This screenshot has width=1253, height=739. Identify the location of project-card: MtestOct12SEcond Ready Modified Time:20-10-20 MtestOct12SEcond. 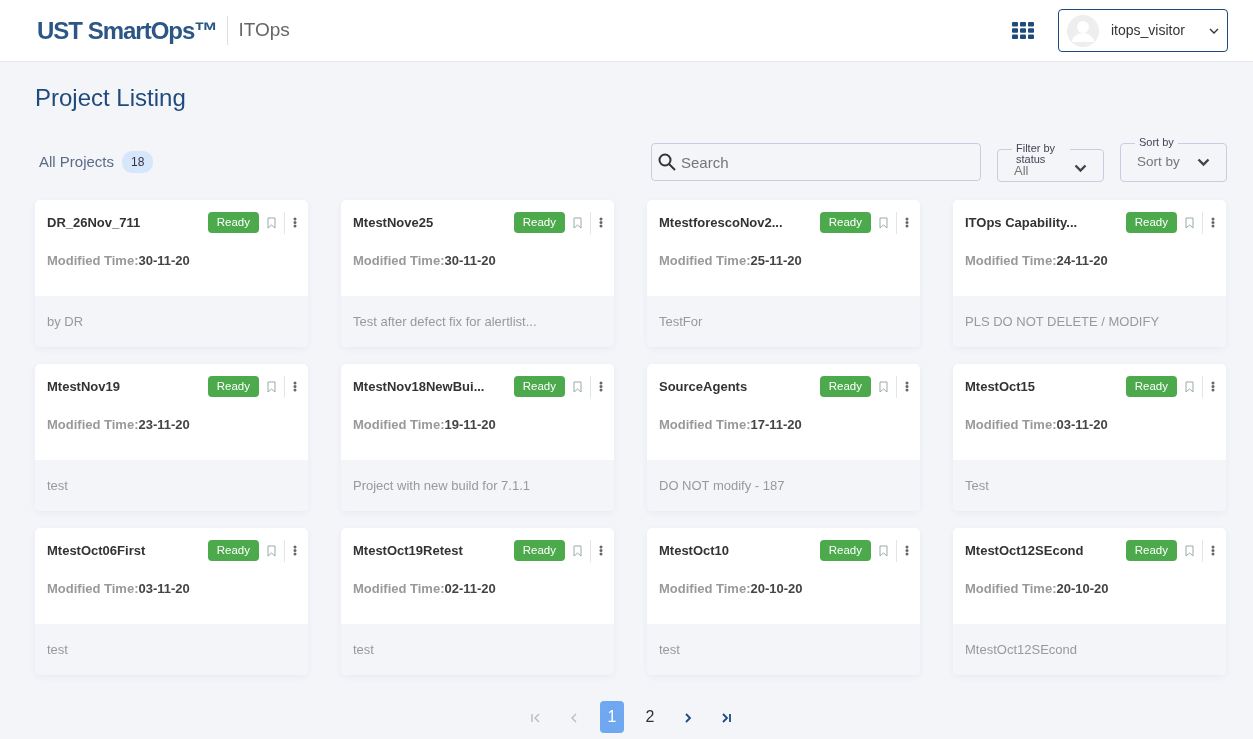
(1089, 601).